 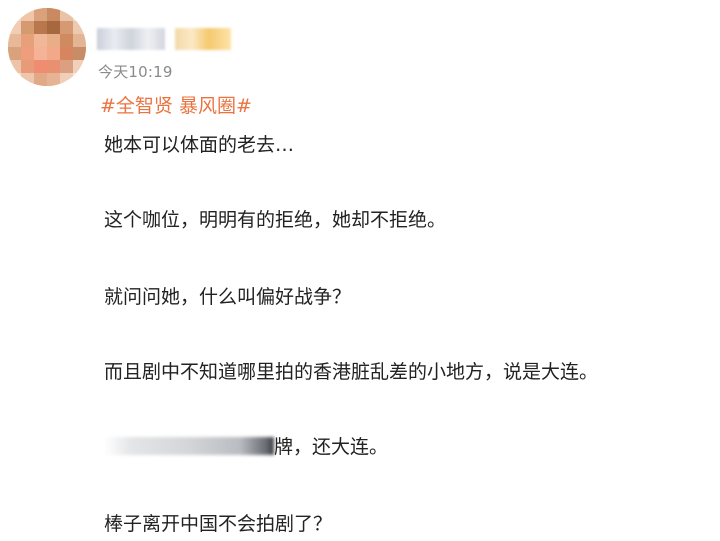 I want to click on post-text-line: 就问问她，什么叫偏好战争？, so click(x=228, y=297).